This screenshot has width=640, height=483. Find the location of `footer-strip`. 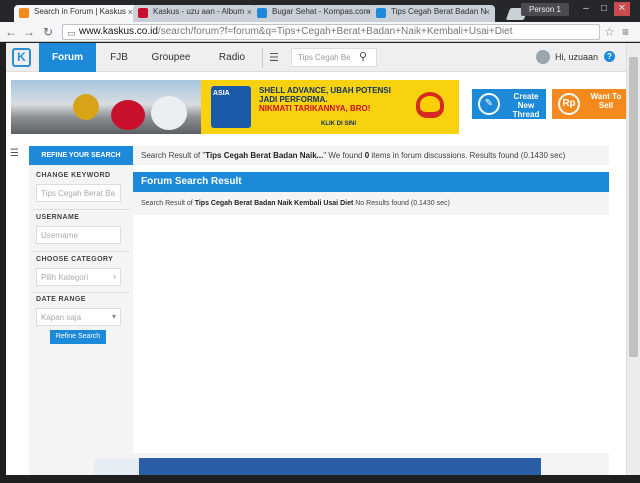

footer-strip is located at coordinates (319, 464).